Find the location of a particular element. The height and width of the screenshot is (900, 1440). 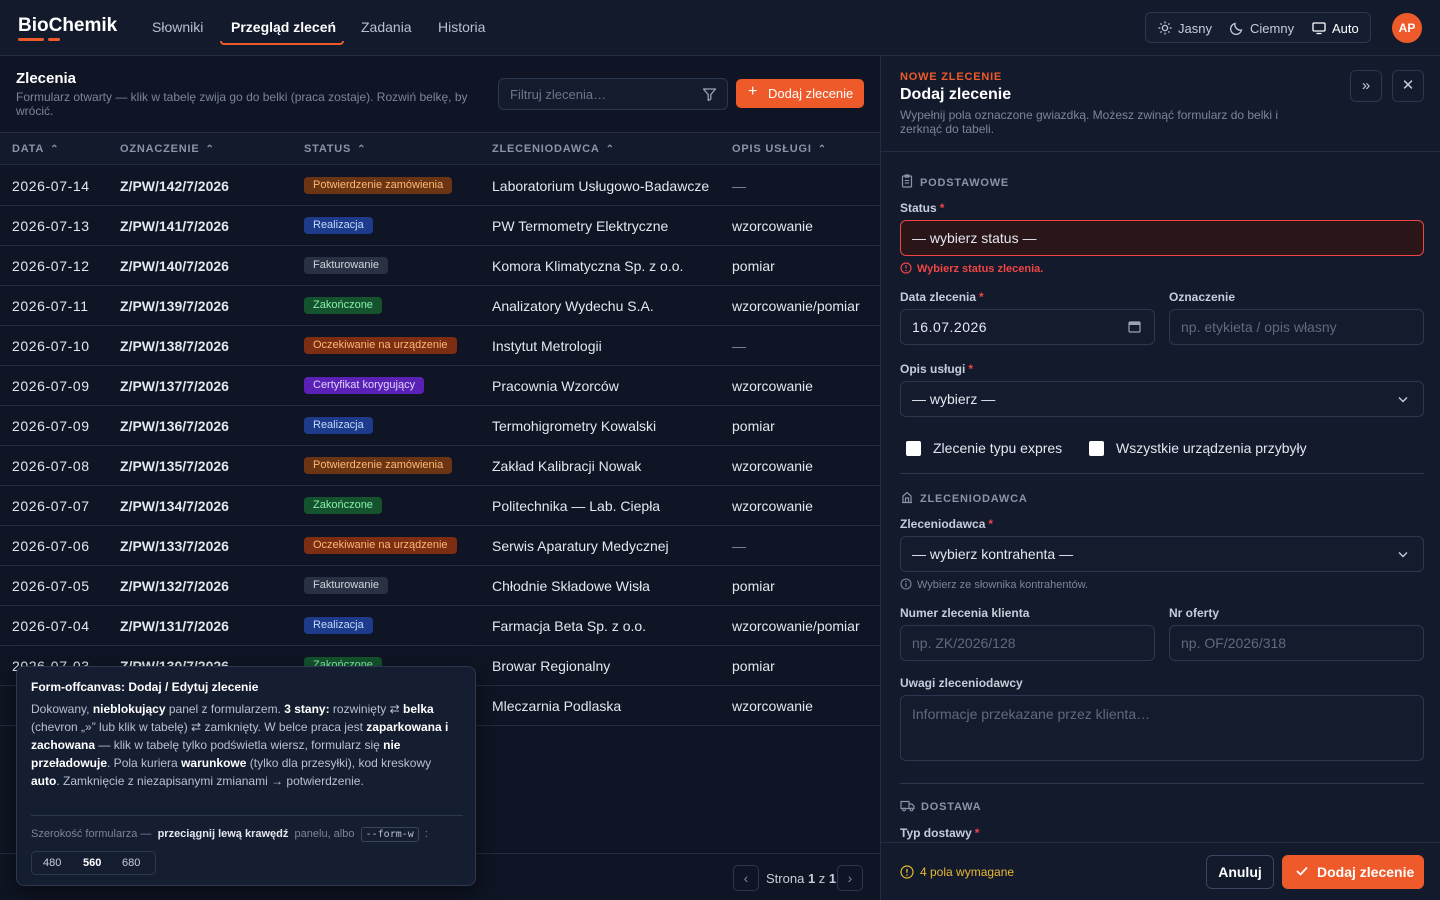

offer-label: Nr oferty is located at coordinates (1194, 613).